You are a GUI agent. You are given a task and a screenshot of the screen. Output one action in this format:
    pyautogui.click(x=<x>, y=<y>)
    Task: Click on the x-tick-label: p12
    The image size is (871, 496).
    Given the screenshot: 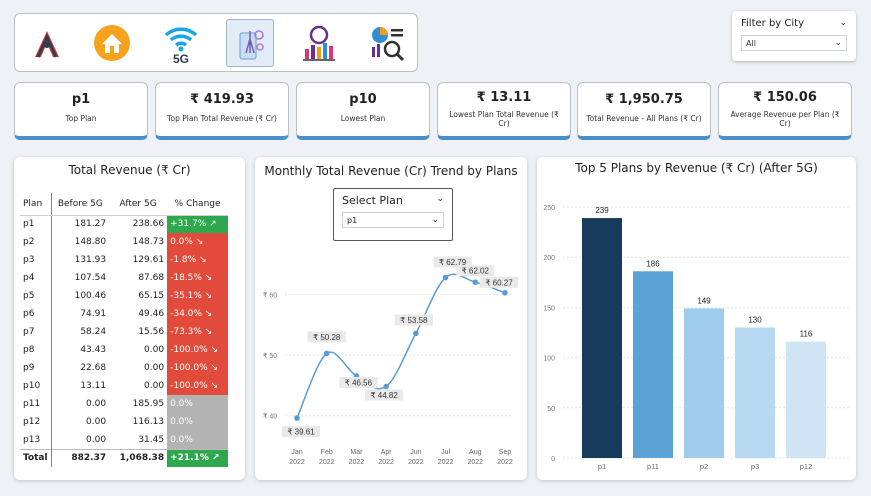 What is the action you would take?
    pyautogui.click(x=806, y=466)
    